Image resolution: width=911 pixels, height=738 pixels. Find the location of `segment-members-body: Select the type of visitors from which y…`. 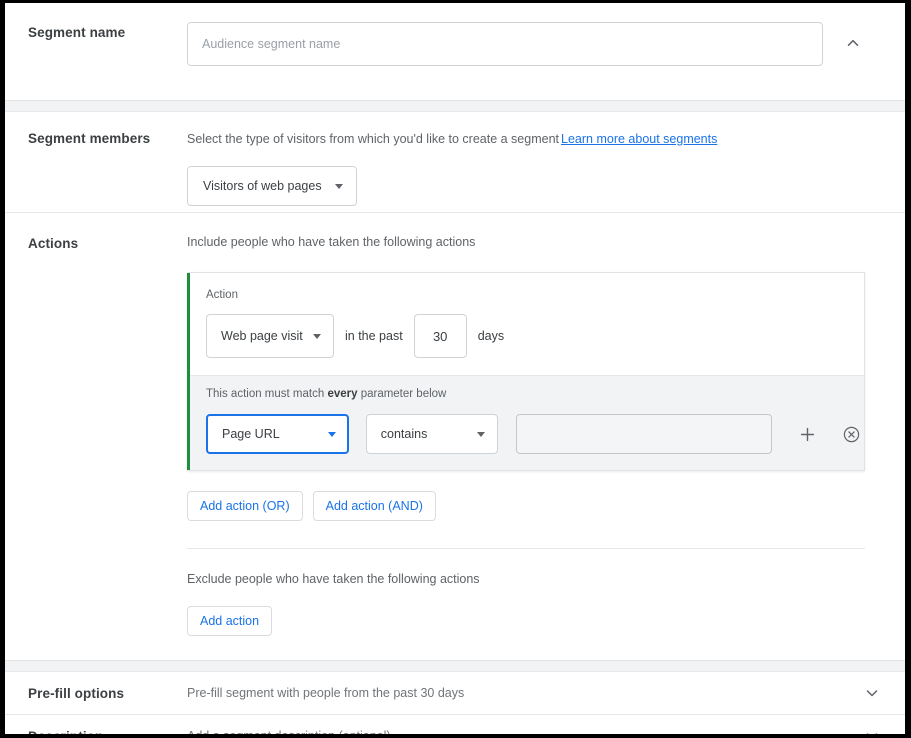

segment-members-body: Select the type of visitors from which y… is located at coordinates (546, 171).